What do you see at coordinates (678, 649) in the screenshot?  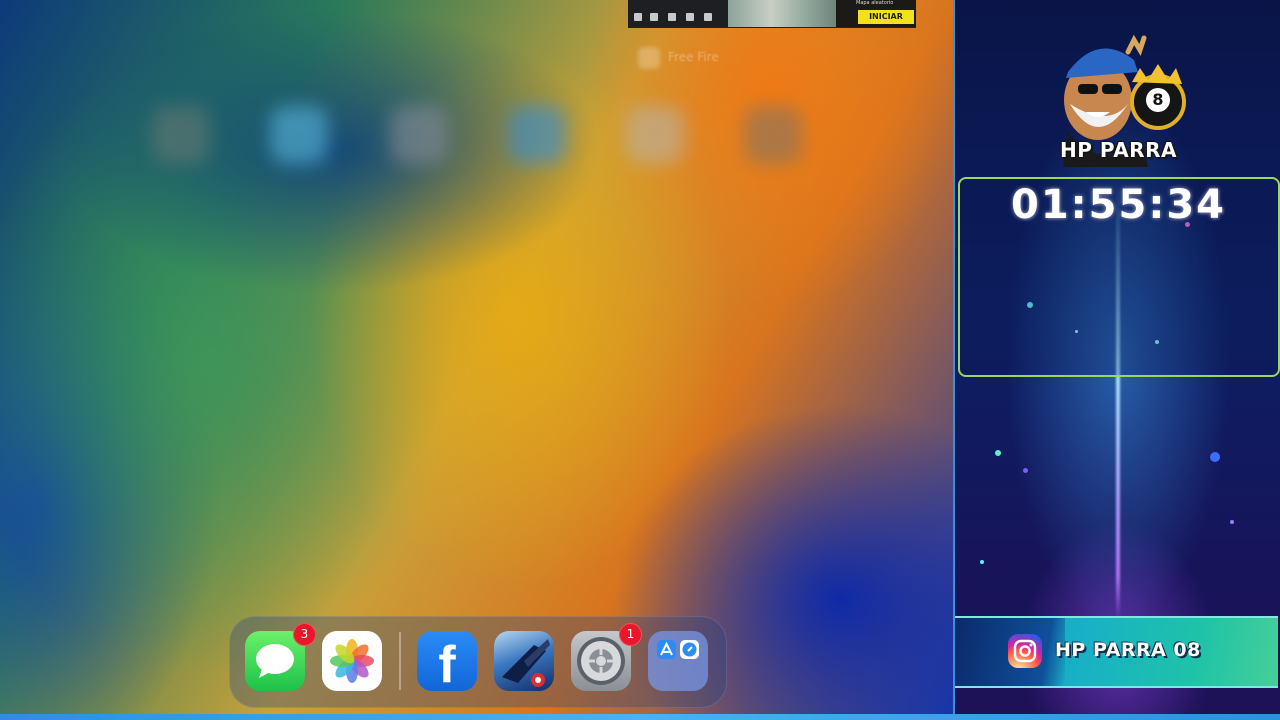 I see `app-library-icon` at bounding box center [678, 649].